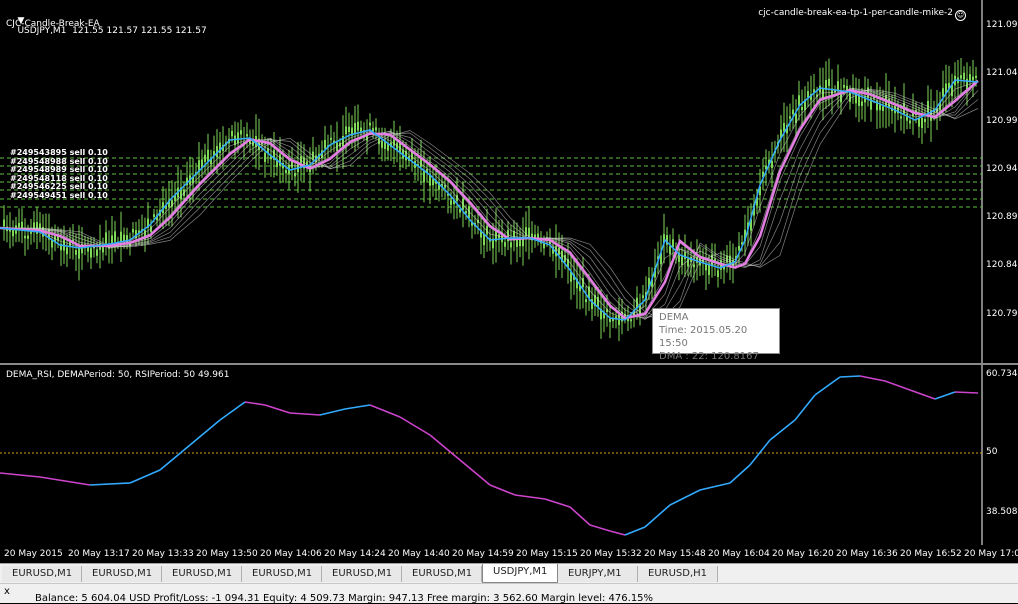  Describe the element at coordinates (739, 554) in the screenshot. I see `time-label: 20 May 16:04` at that location.